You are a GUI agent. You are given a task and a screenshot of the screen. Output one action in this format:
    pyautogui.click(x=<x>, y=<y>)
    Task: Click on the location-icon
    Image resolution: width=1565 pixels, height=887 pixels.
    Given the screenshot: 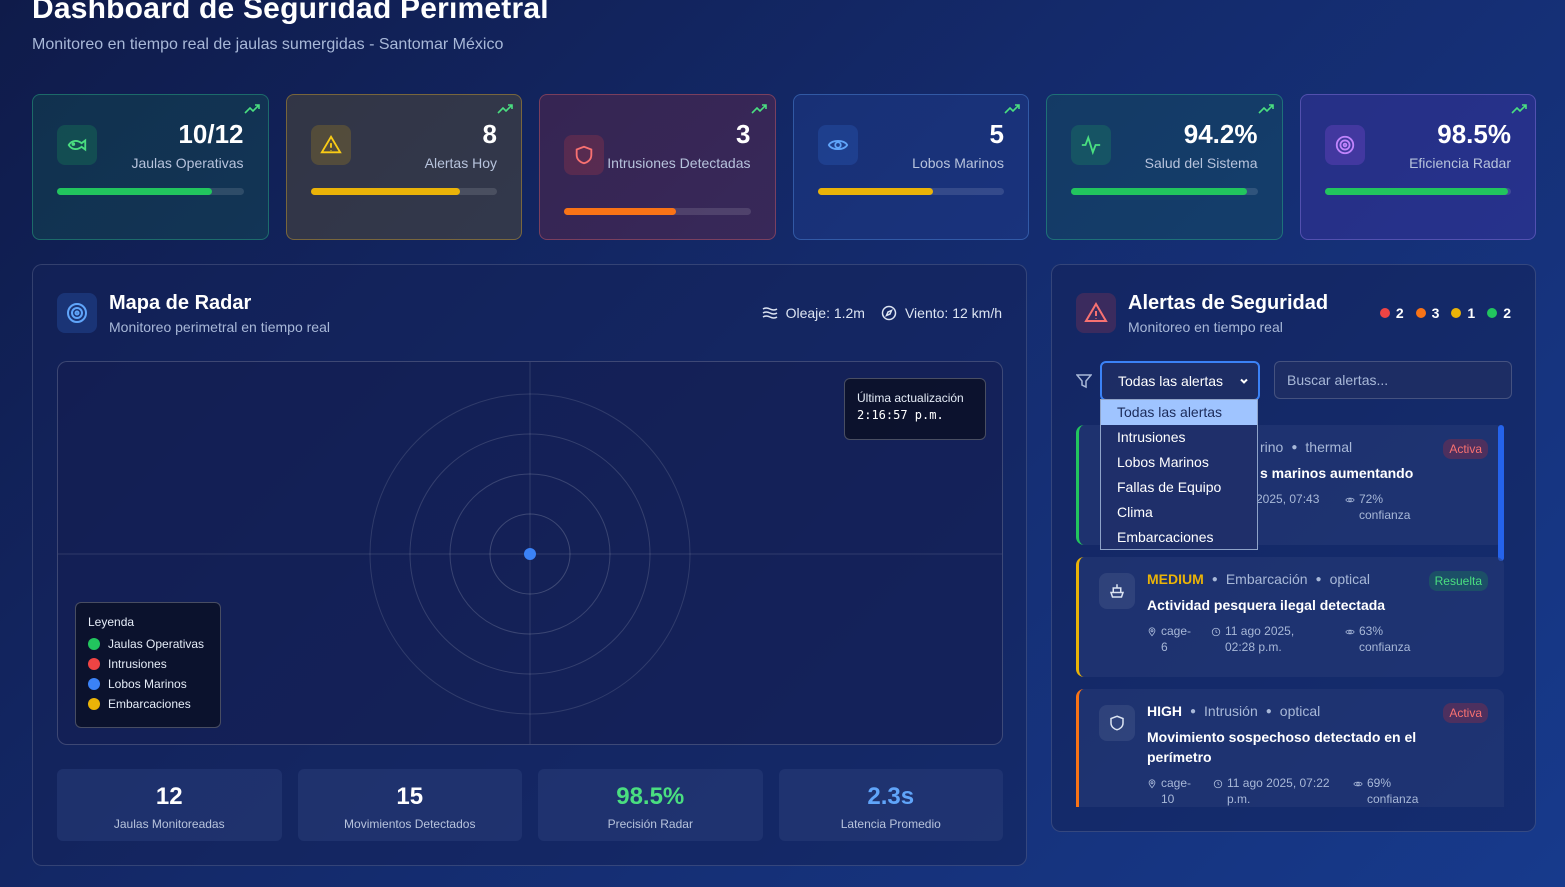 What is the action you would take?
    pyautogui.click(x=1152, y=784)
    